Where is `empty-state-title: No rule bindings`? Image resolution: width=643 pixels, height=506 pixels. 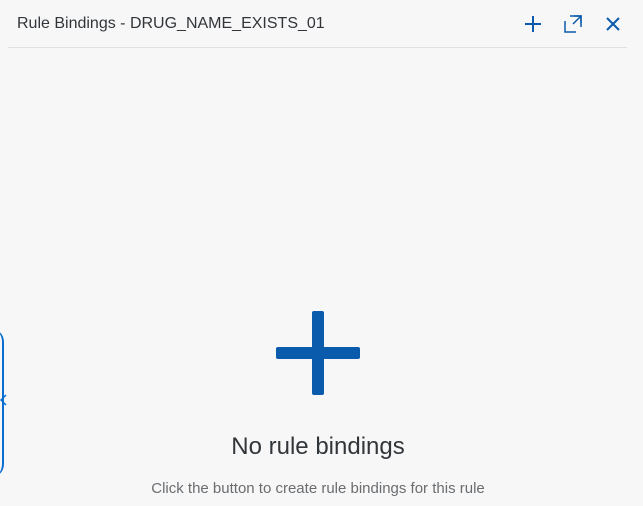 empty-state-title: No rule bindings is located at coordinates (318, 446).